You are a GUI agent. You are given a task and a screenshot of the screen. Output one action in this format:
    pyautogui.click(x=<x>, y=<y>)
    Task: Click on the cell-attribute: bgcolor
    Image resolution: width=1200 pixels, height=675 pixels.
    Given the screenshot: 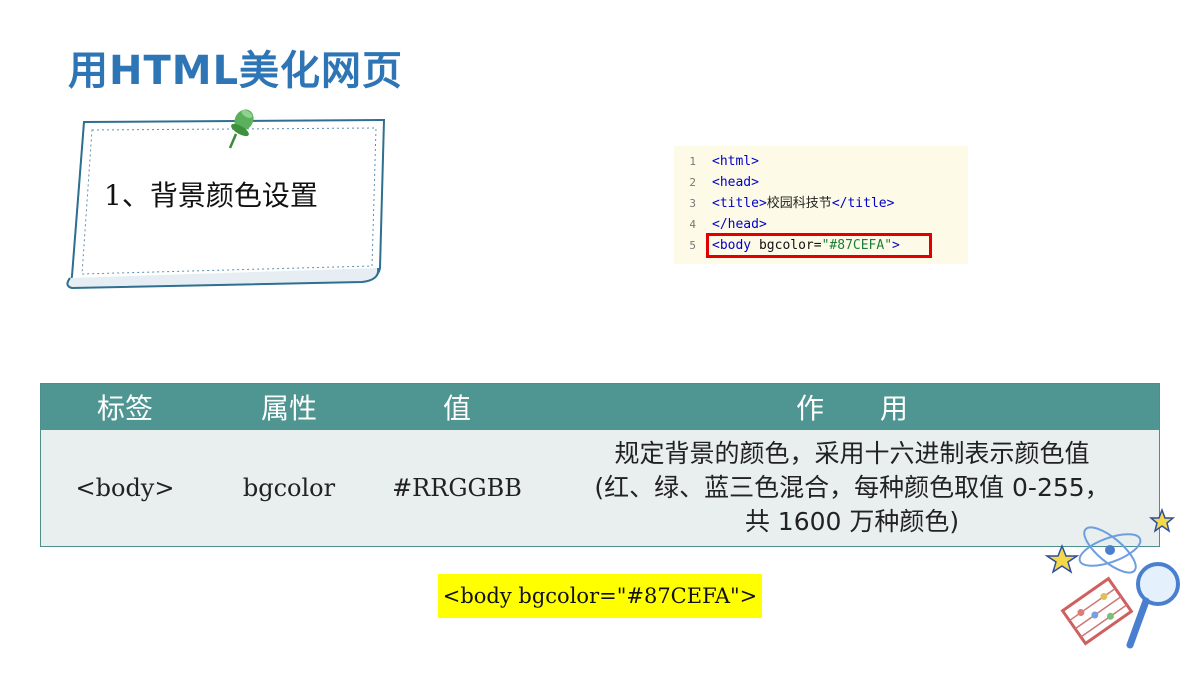 What is the action you would take?
    pyautogui.click(x=289, y=488)
    